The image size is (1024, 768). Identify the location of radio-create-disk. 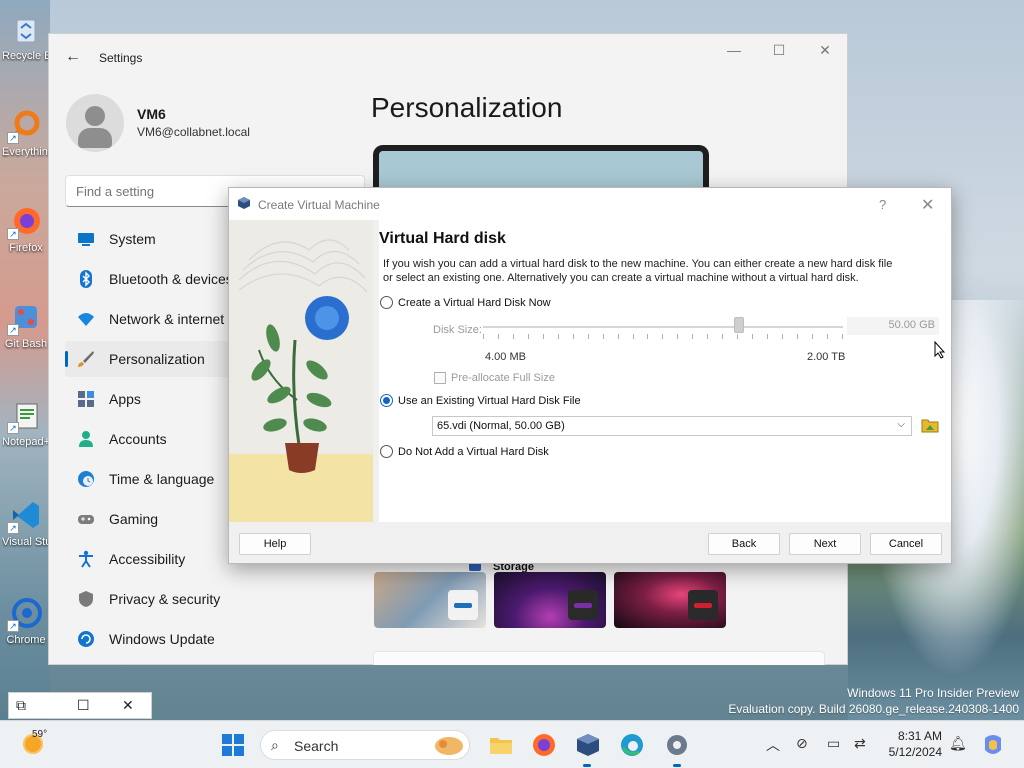
(386, 302).